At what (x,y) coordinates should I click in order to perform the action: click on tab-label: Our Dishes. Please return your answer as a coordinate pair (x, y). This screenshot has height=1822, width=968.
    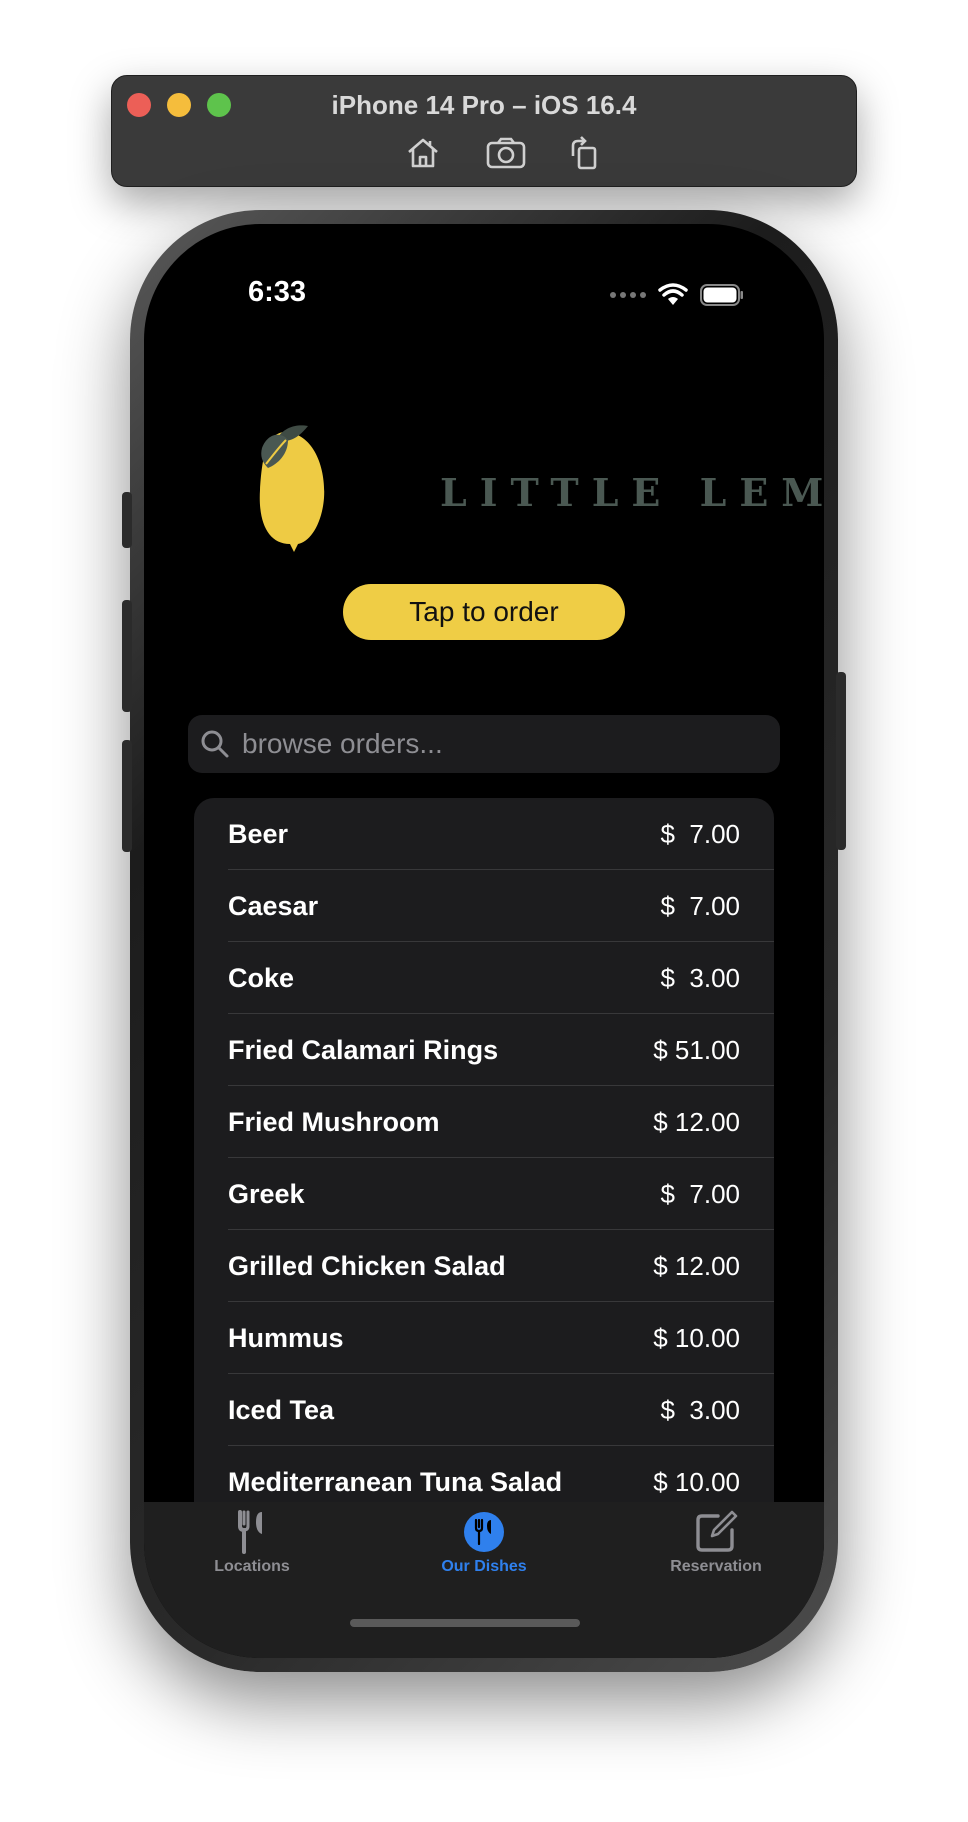
    Looking at the image, I should click on (484, 1566).